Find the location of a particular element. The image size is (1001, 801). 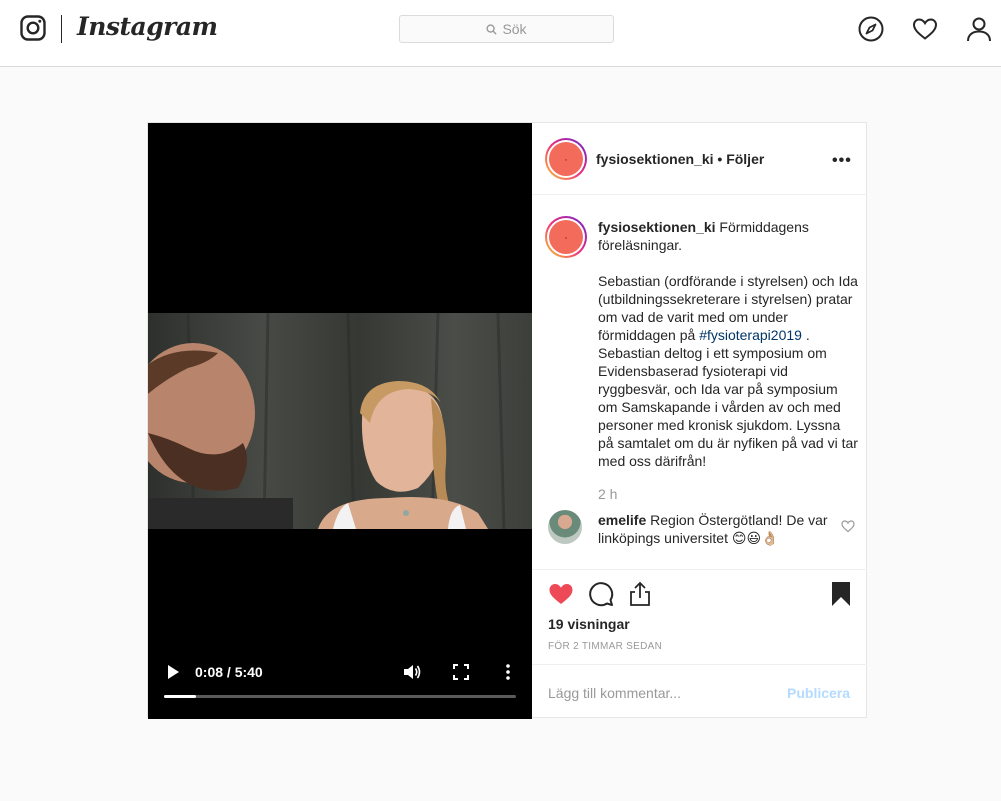

post-author: fysiosektionen_ki • Följer is located at coordinates (680, 159).